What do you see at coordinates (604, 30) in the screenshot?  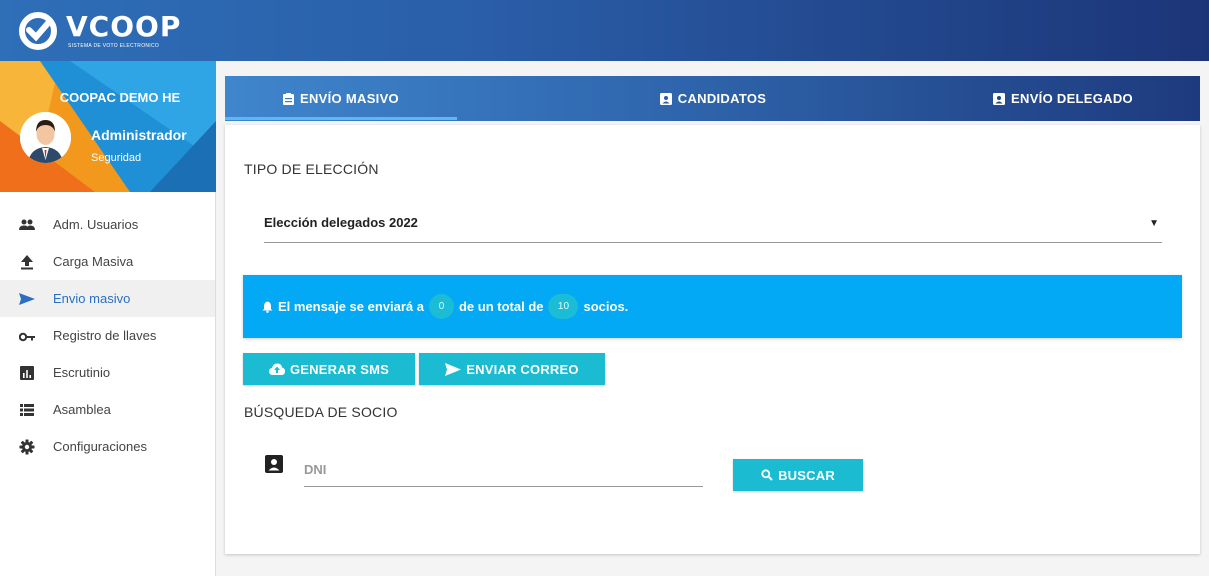 I see `top-bar: VCOOP SISTEMA DE VOTO ELECTRONICO` at bounding box center [604, 30].